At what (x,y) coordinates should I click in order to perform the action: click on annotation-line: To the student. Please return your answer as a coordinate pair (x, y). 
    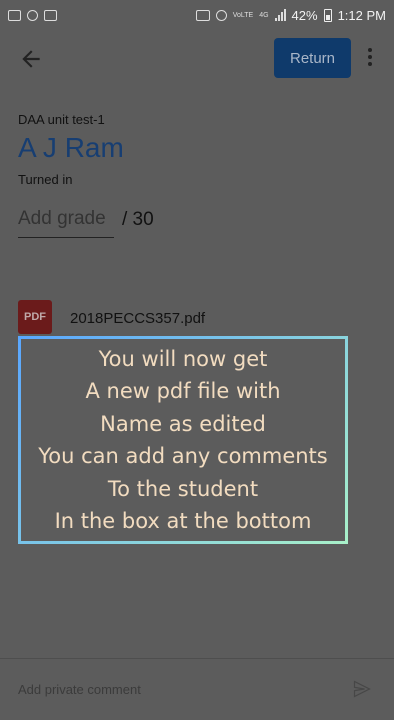
    Looking at the image, I should click on (183, 488).